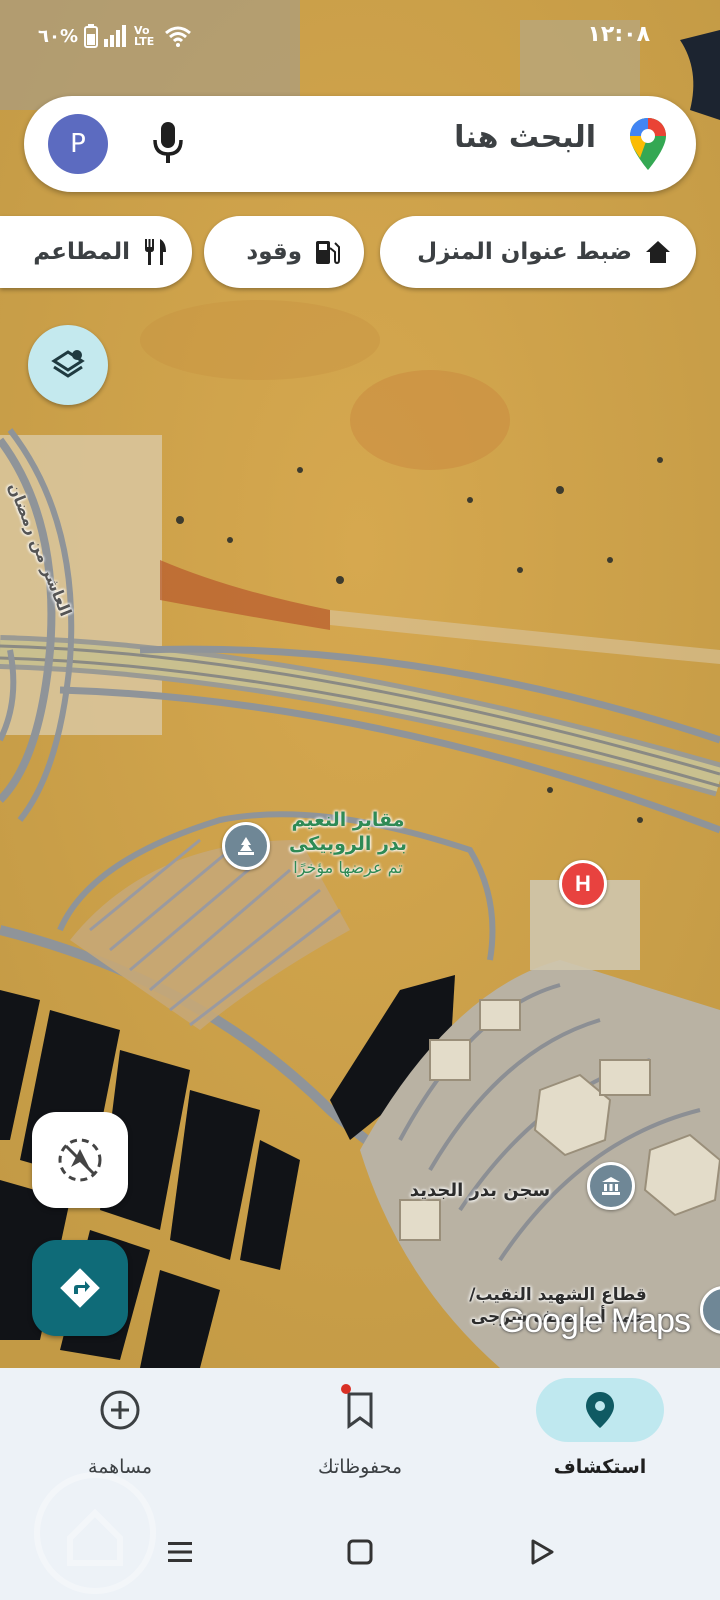 Image resolution: width=720 pixels, height=1600 pixels. What do you see at coordinates (360, 40) in the screenshot?
I see `status-bar: ٦٠% Vo LTE ١٢:٠٨` at bounding box center [360, 40].